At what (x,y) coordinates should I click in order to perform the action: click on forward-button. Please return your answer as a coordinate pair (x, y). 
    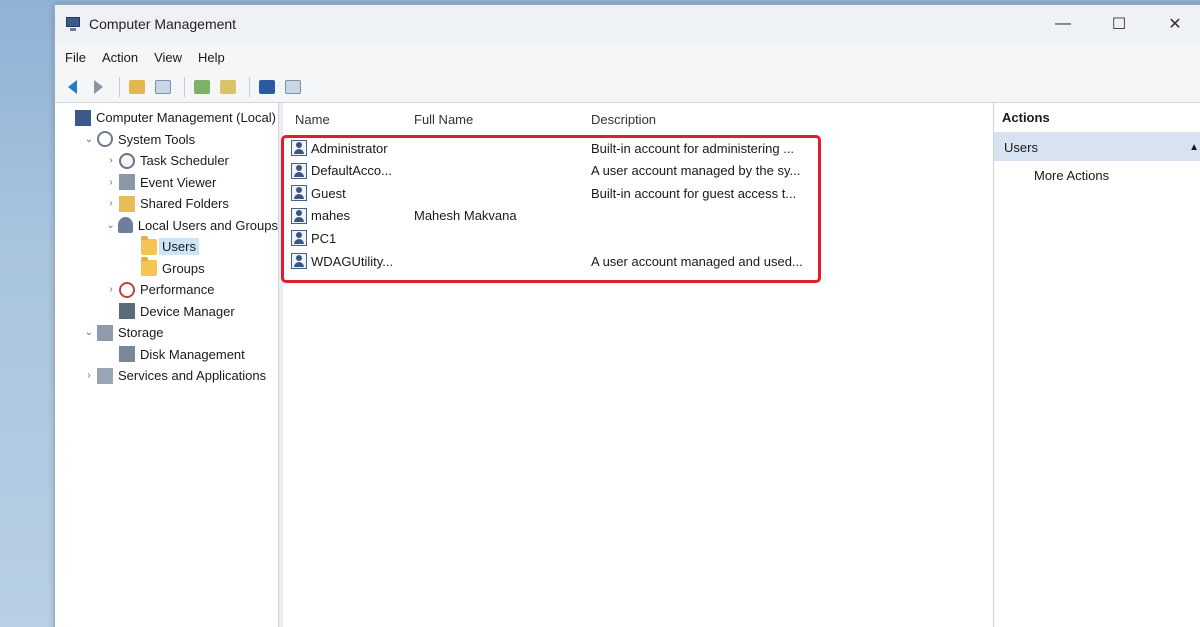
    Looking at the image, I should click on (98, 87).